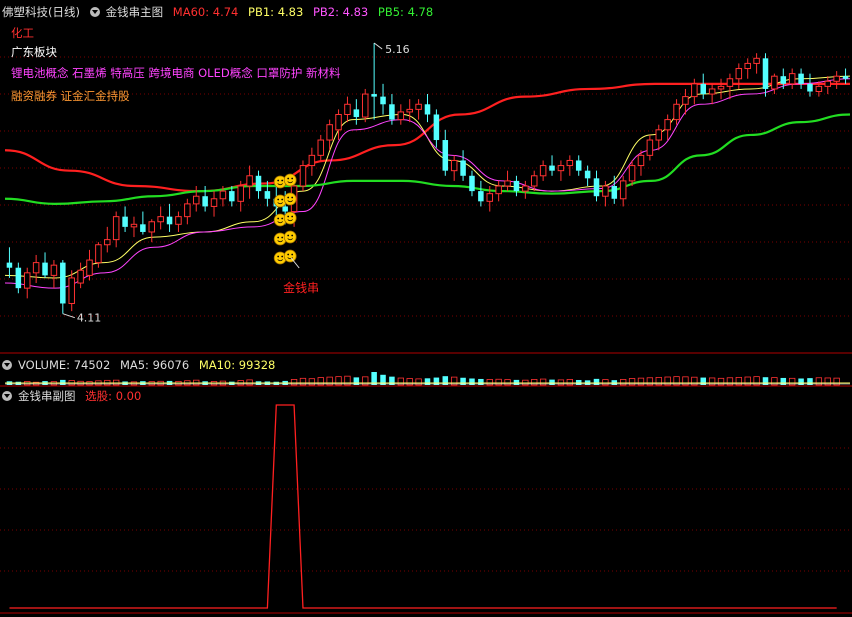 This screenshot has height=617, width=852. What do you see at coordinates (41, 12) in the screenshot?
I see `stock-name: 佛塑科技(日线)` at bounding box center [41, 12].